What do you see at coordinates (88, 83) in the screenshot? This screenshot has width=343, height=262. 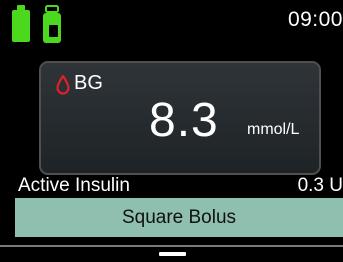 I see `bg-label: BG` at bounding box center [88, 83].